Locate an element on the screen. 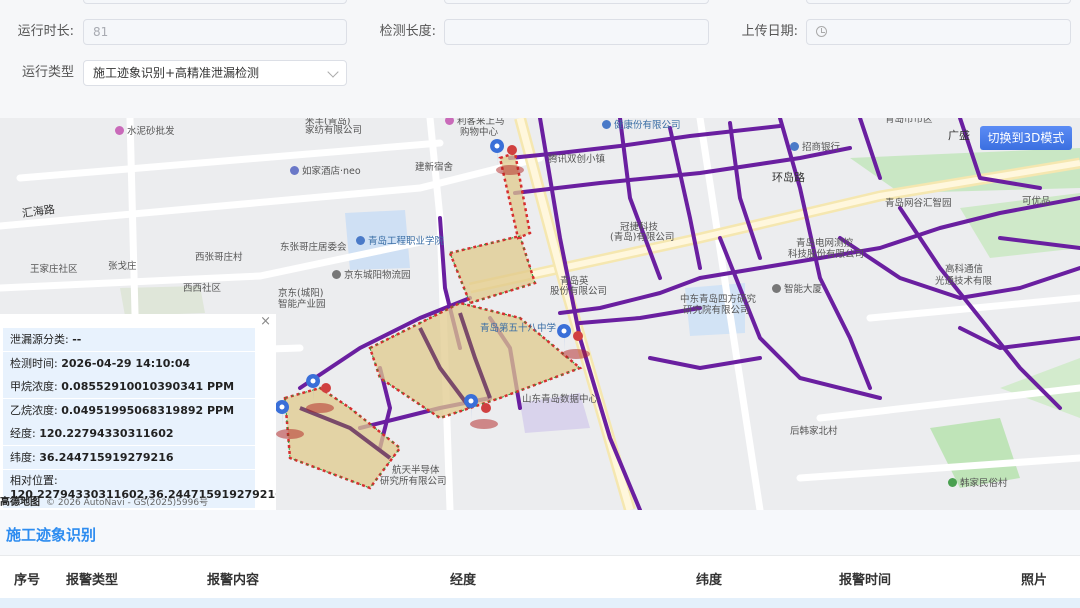 The height and width of the screenshot is (608, 1080). runtime-label: 运行时长: is located at coordinates (45, 31).